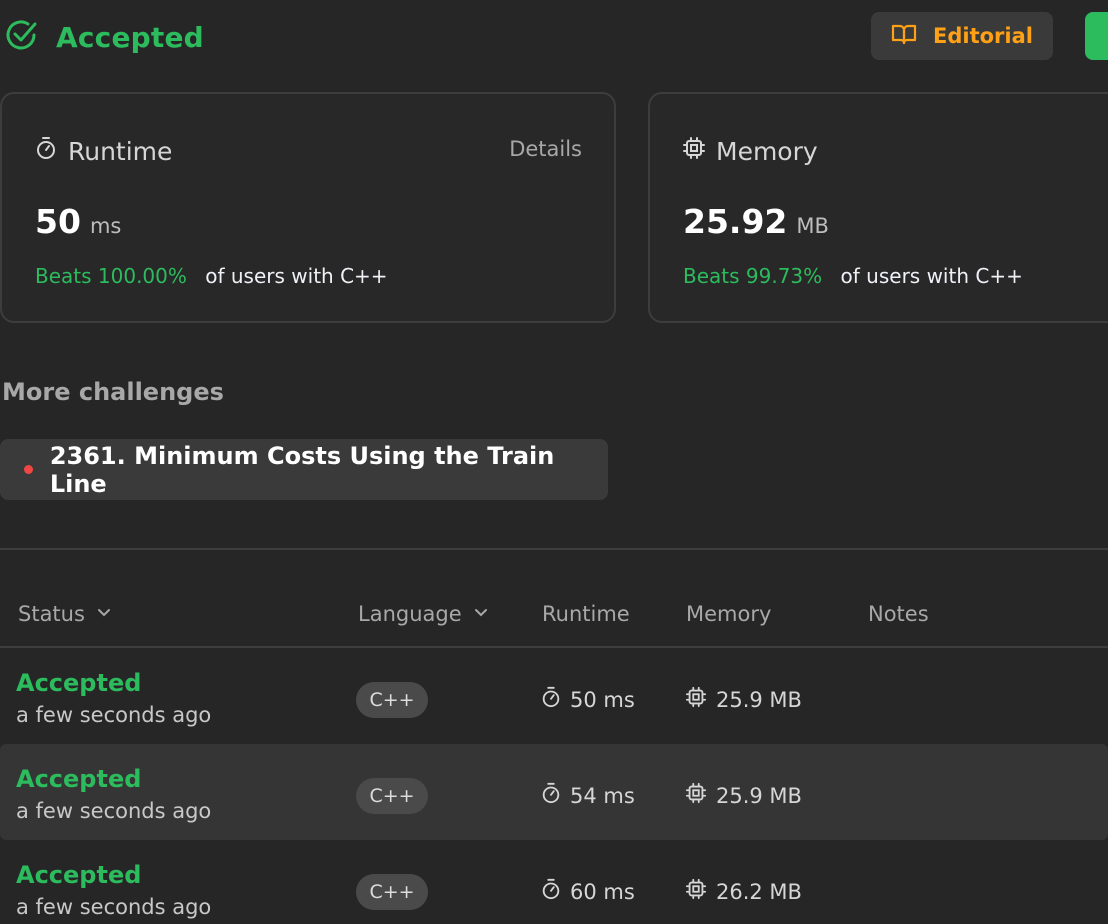  What do you see at coordinates (120, 151) in the screenshot?
I see `runtime-title-label: Runtime` at bounding box center [120, 151].